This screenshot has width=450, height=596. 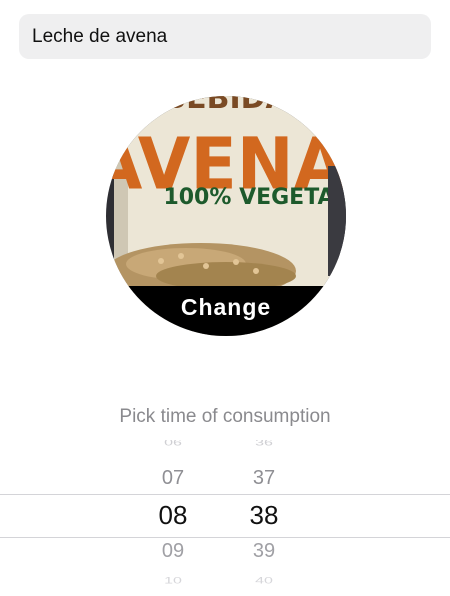 What do you see at coordinates (173, 444) in the screenshot?
I see `hour-option: 06` at bounding box center [173, 444].